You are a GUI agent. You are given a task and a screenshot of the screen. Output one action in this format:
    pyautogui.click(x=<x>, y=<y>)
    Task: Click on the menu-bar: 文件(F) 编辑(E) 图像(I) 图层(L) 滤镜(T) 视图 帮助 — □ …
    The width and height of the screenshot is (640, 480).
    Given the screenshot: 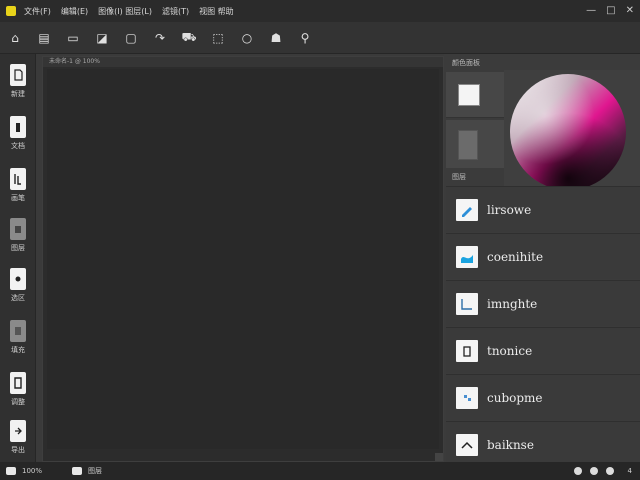 What is the action you would take?
    pyautogui.click(x=320, y=11)
    